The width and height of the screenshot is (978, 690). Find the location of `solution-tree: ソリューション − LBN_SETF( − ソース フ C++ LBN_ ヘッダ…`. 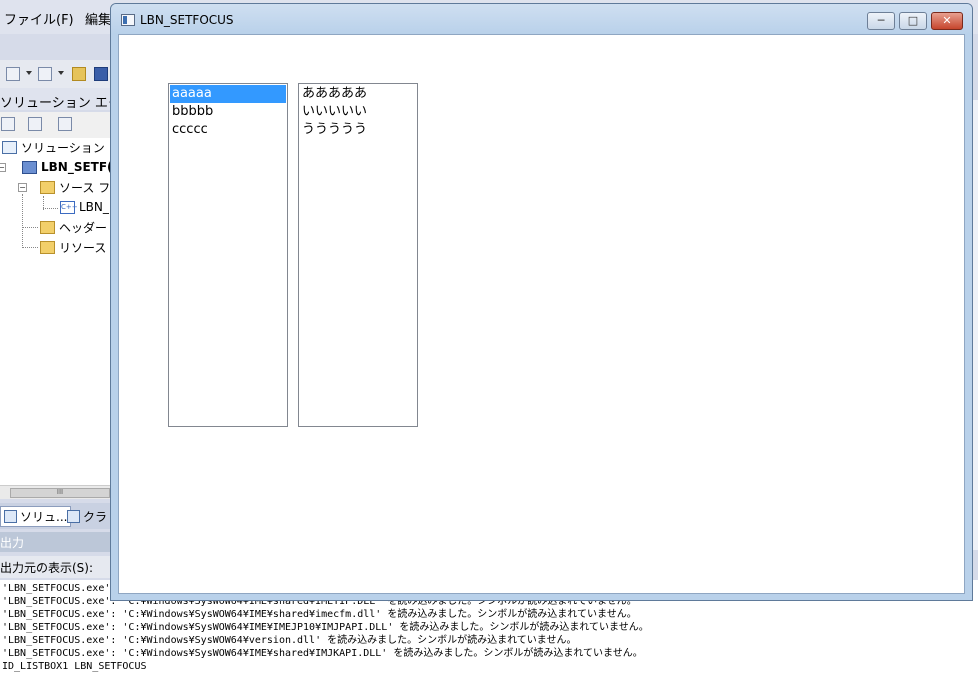

solution-tree: ソリューション − LBN_SETF( − ソース フ C++ LBN_ ヘッダ… is located at coordinates (56, 311).